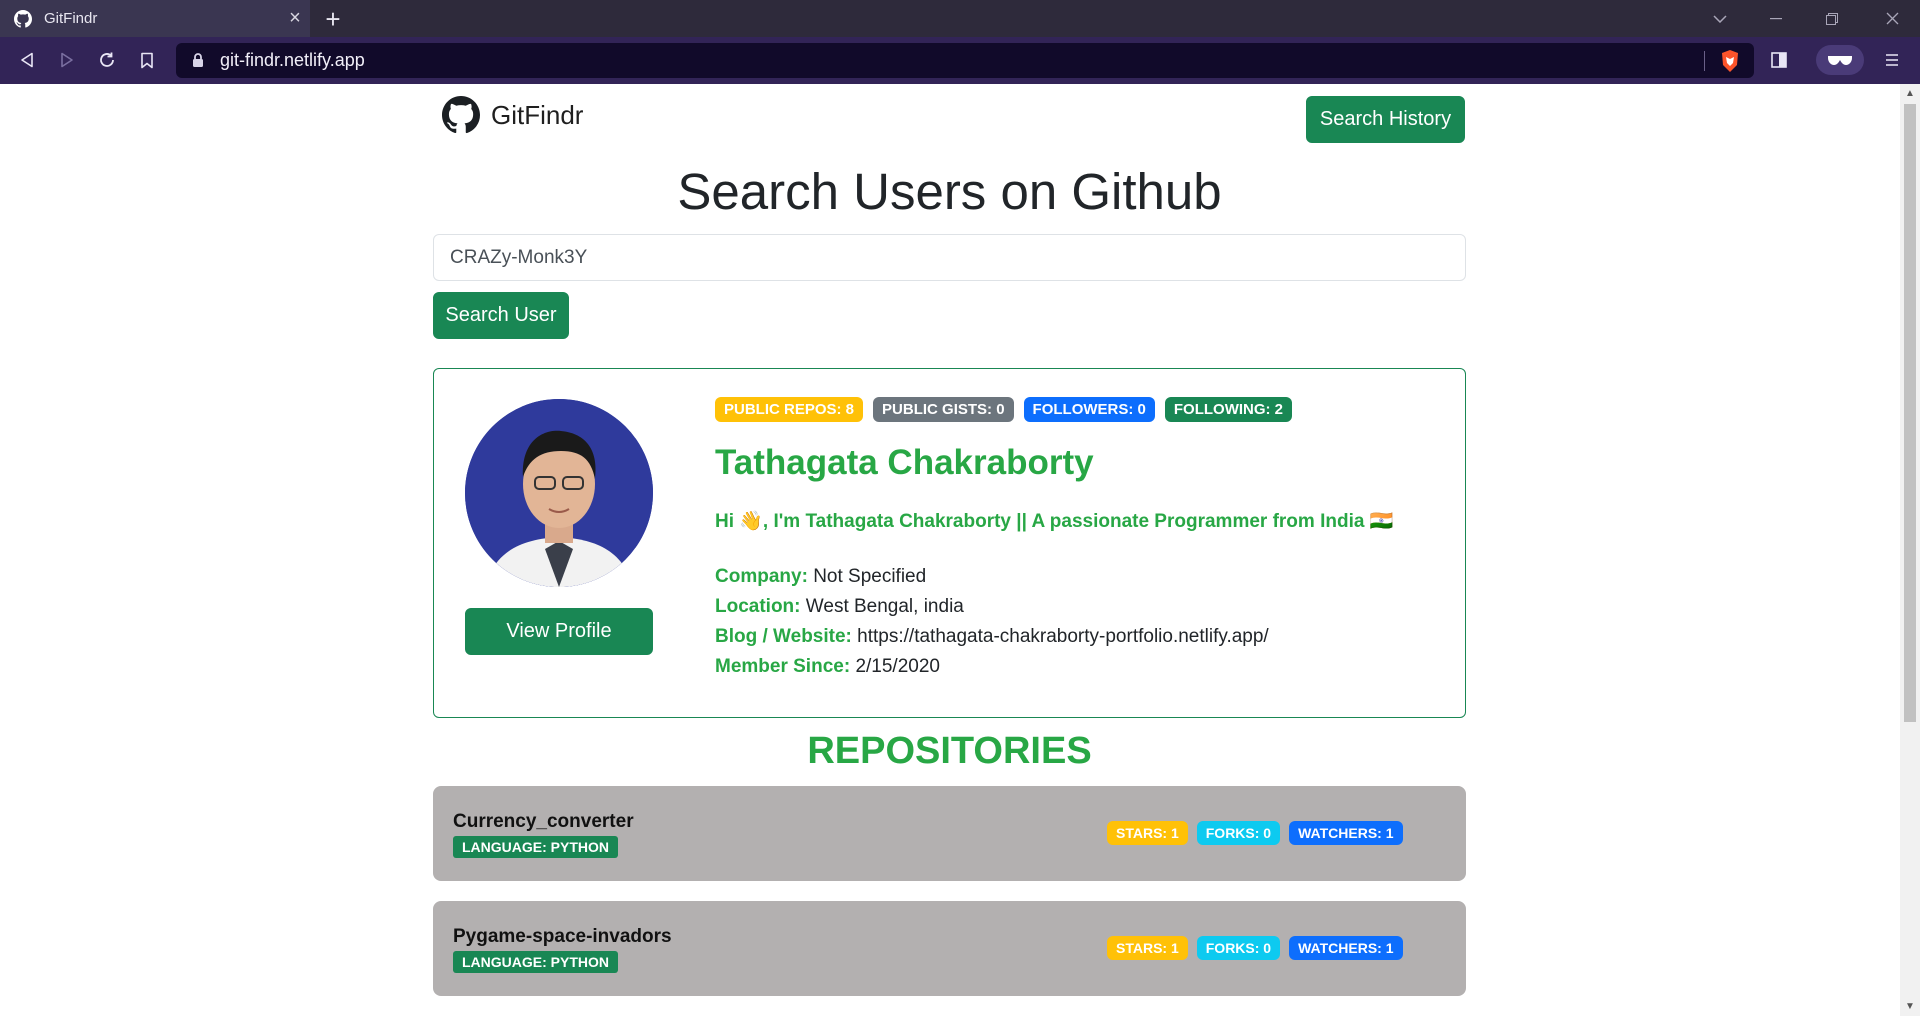 The height and width of the screenshot is (1016, 1920). I want to click on close-window-icon, so click(1892, 18).